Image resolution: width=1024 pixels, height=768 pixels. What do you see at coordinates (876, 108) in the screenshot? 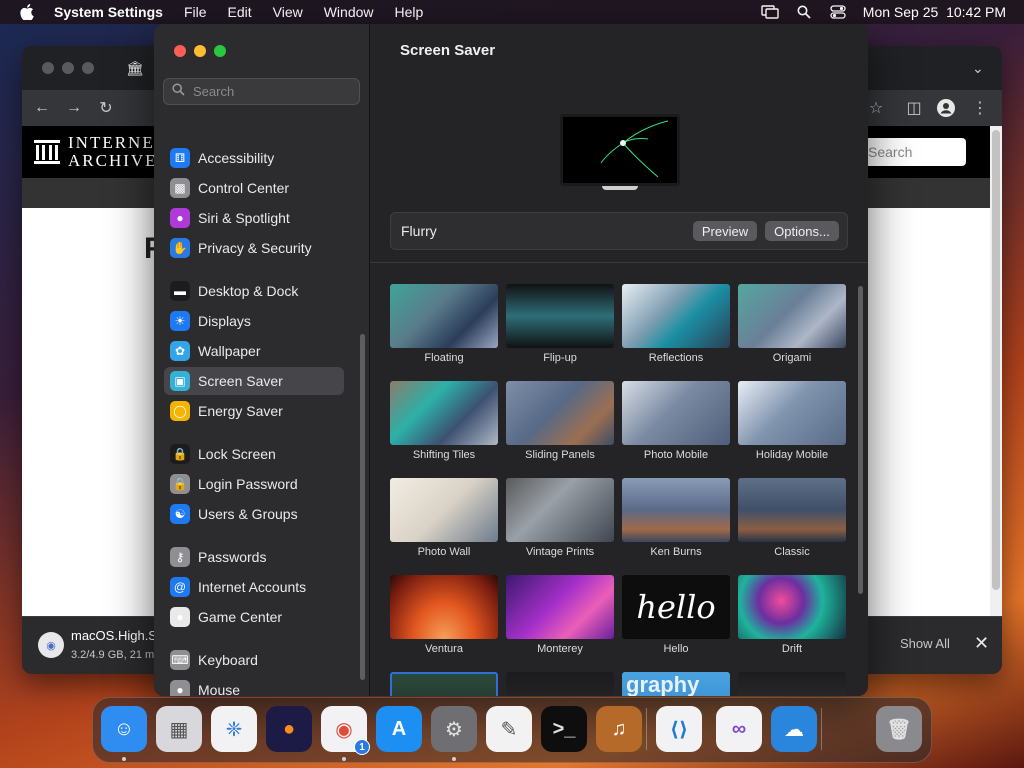
I see `bookmark-star-icon: ☆` at bounding box center [876, 108].